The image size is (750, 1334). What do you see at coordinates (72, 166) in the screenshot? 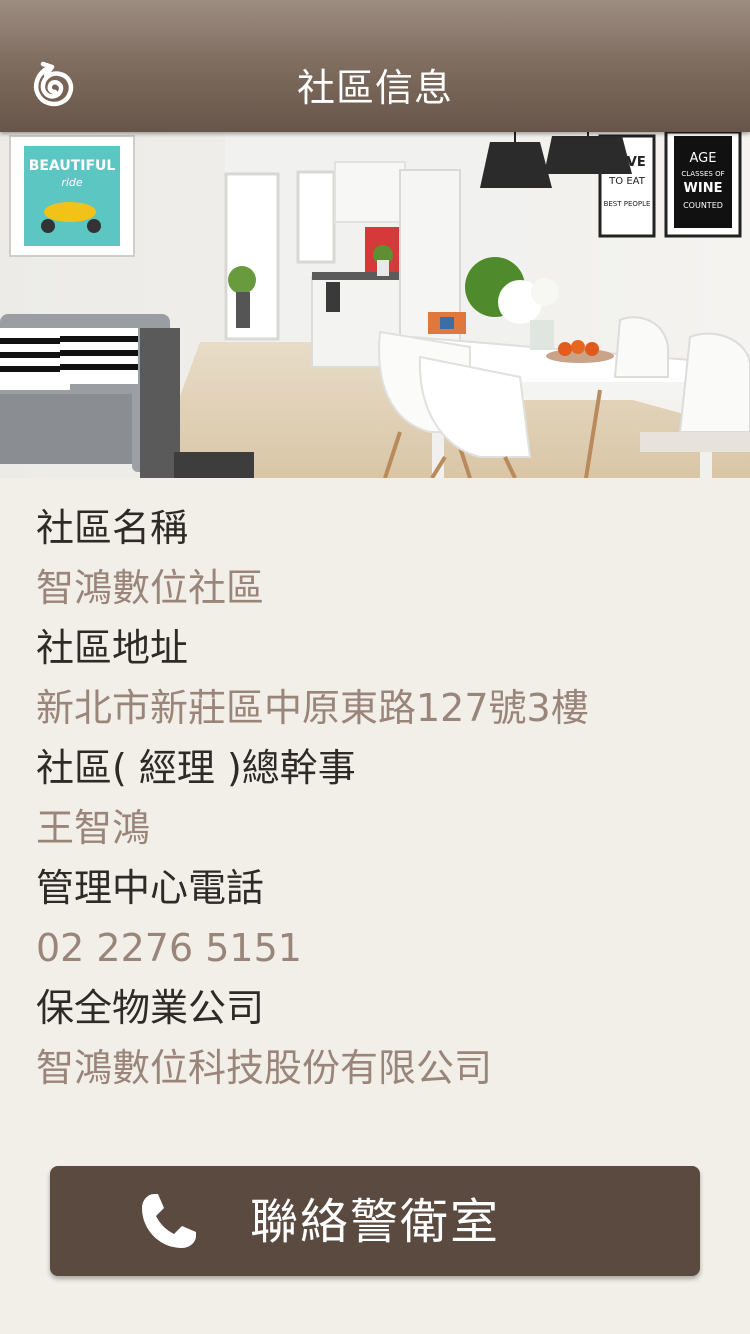
I see `poster-left-line1: BEAUTIFUL` at bounding box center [72, 166].